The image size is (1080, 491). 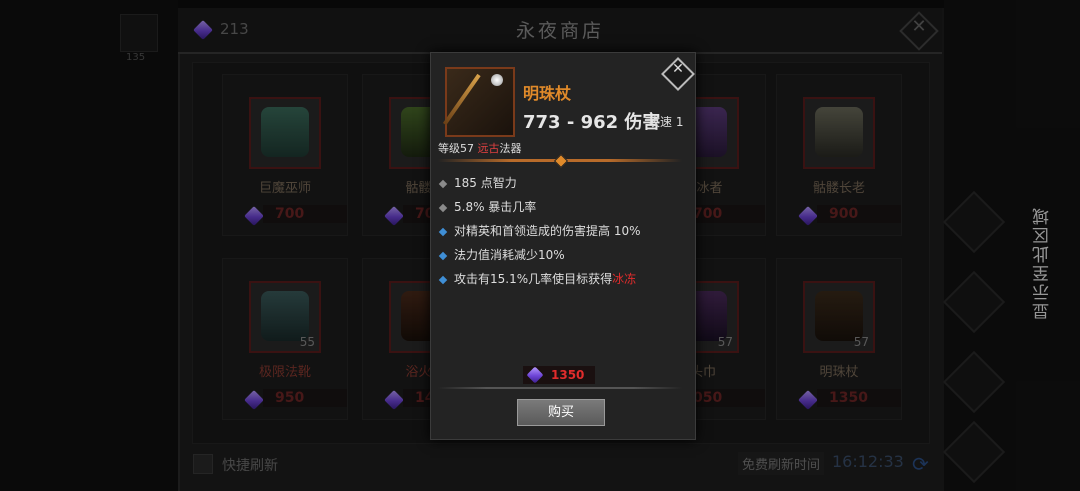 I want to click on item-price: 1350, so click(x=568, y=375).